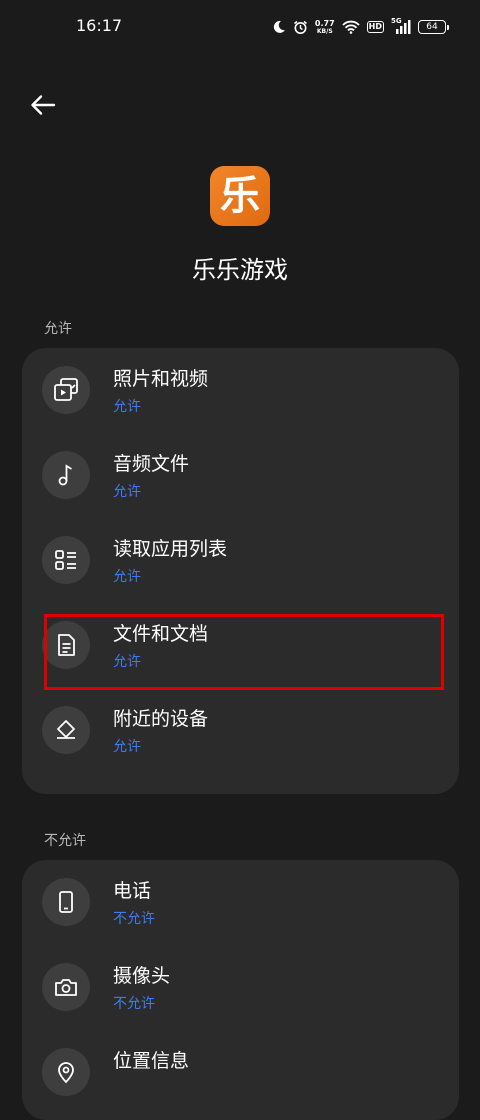 The width and height of the screenshot is (480, 1120). Describe the element at coordinates (240, 390) in the screenshot. I see `permission-row-photos-videos: 照片和视频 允许` at that location.